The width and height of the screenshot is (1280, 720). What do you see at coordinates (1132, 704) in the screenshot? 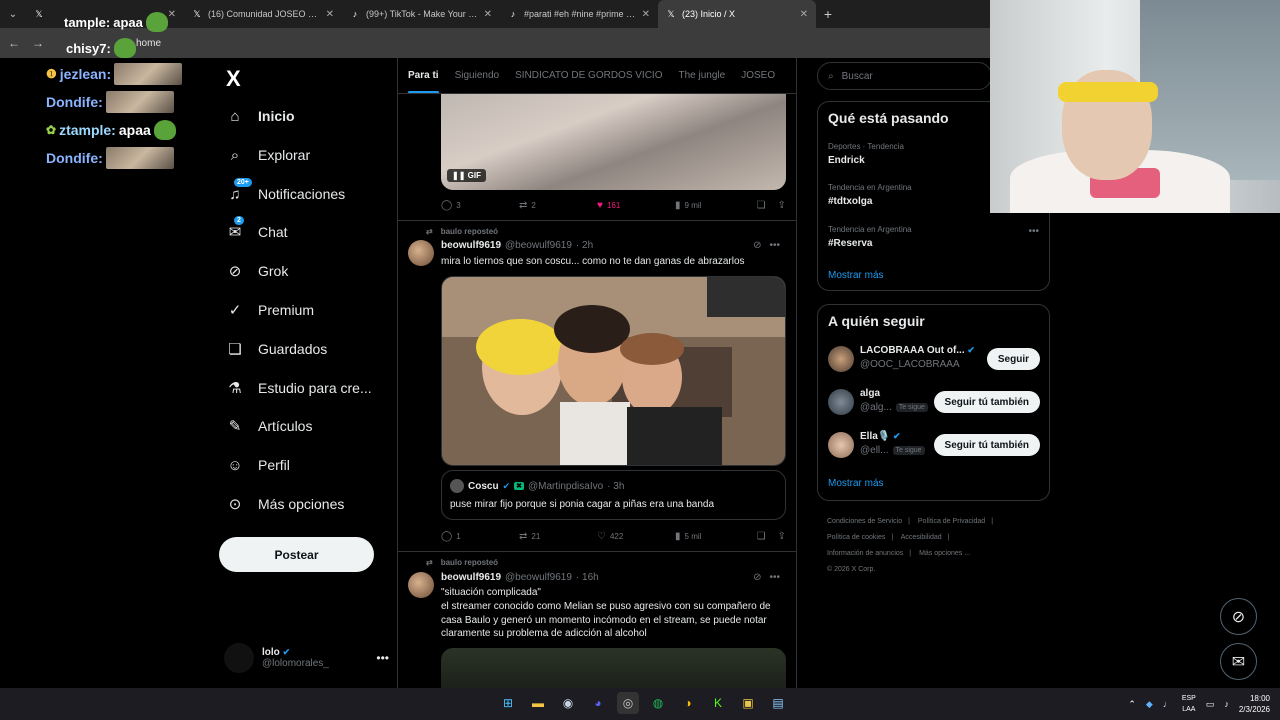
I see `chevron-up-icon: ⌃` at bounding box center [1132, 704].